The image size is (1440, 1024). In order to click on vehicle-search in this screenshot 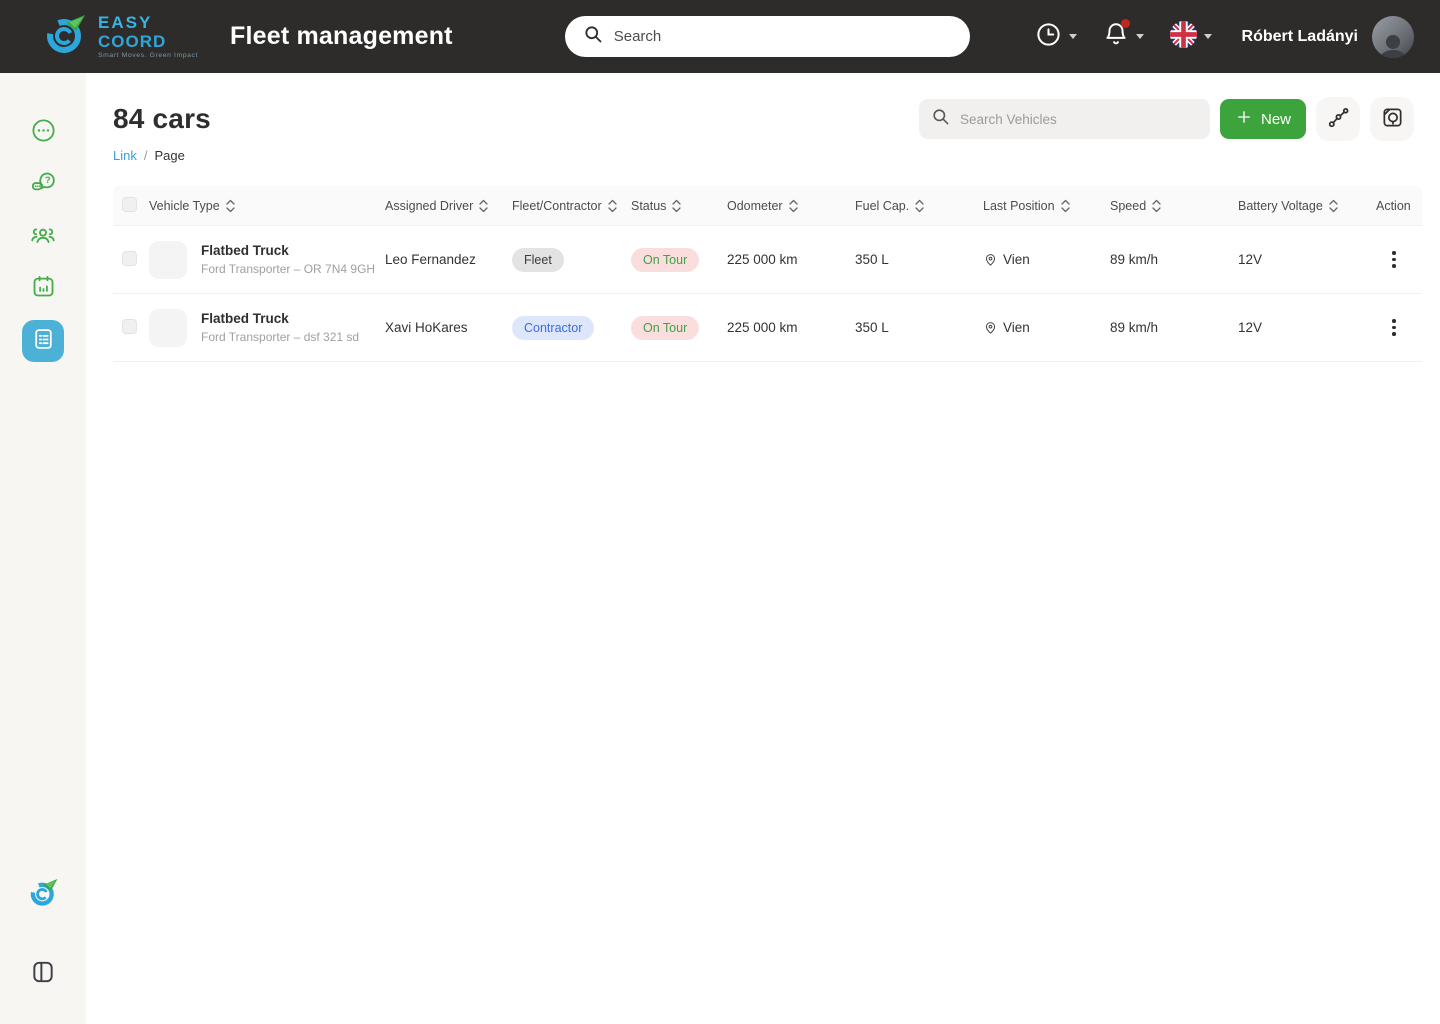, I will do `click(1064, 119)`.